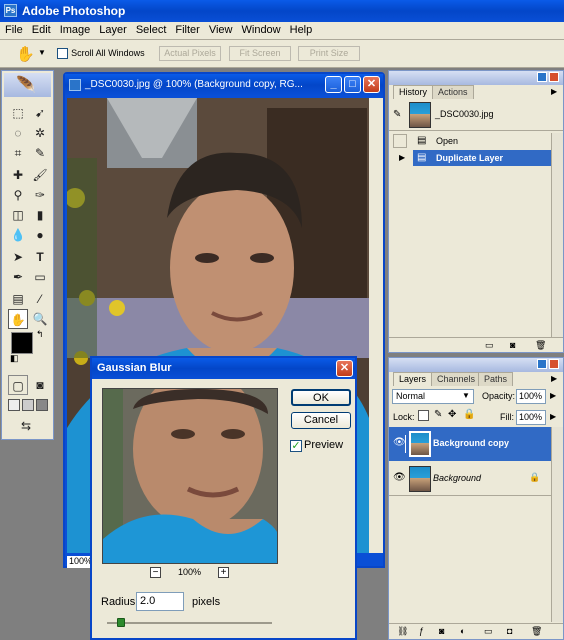  Describe the element at coordinates (352, 84) in the screenshot. I see `maximize-button: □` at that location.